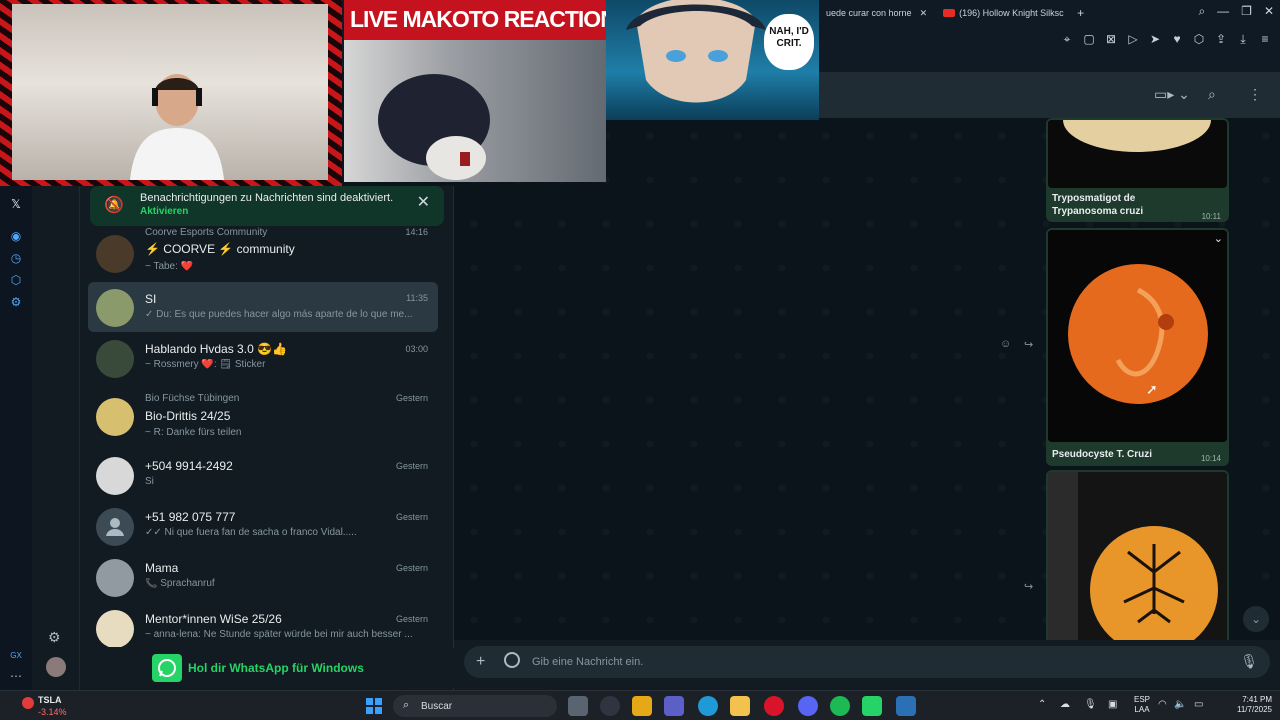 Image resolution: width=1280 pixels, height=720 pixels. Describe the element at coordinates (475, 111) in the screenshot. I see `plush-scene` at that location.